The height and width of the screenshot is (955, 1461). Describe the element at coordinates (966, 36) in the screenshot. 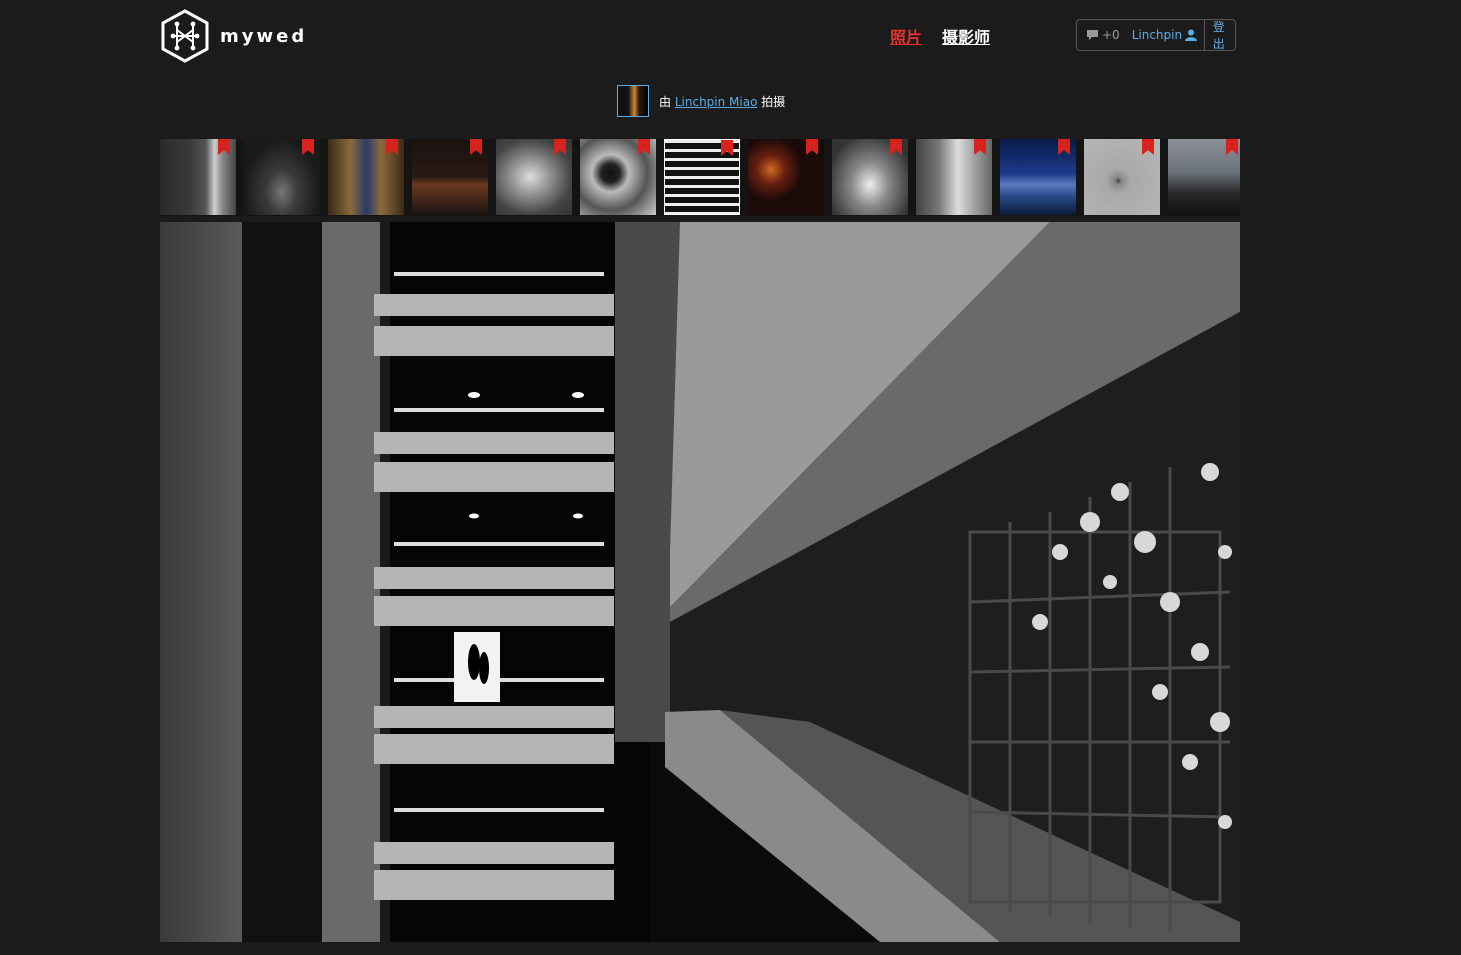

I see `nav-photographers: 摄影师` at that location.